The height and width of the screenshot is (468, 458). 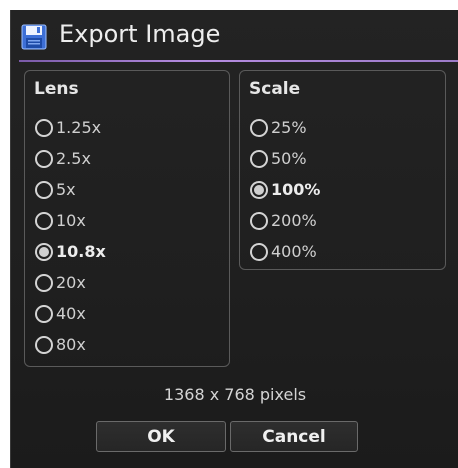 I want to click on ok-button: OK, so click(x=161, y=436).